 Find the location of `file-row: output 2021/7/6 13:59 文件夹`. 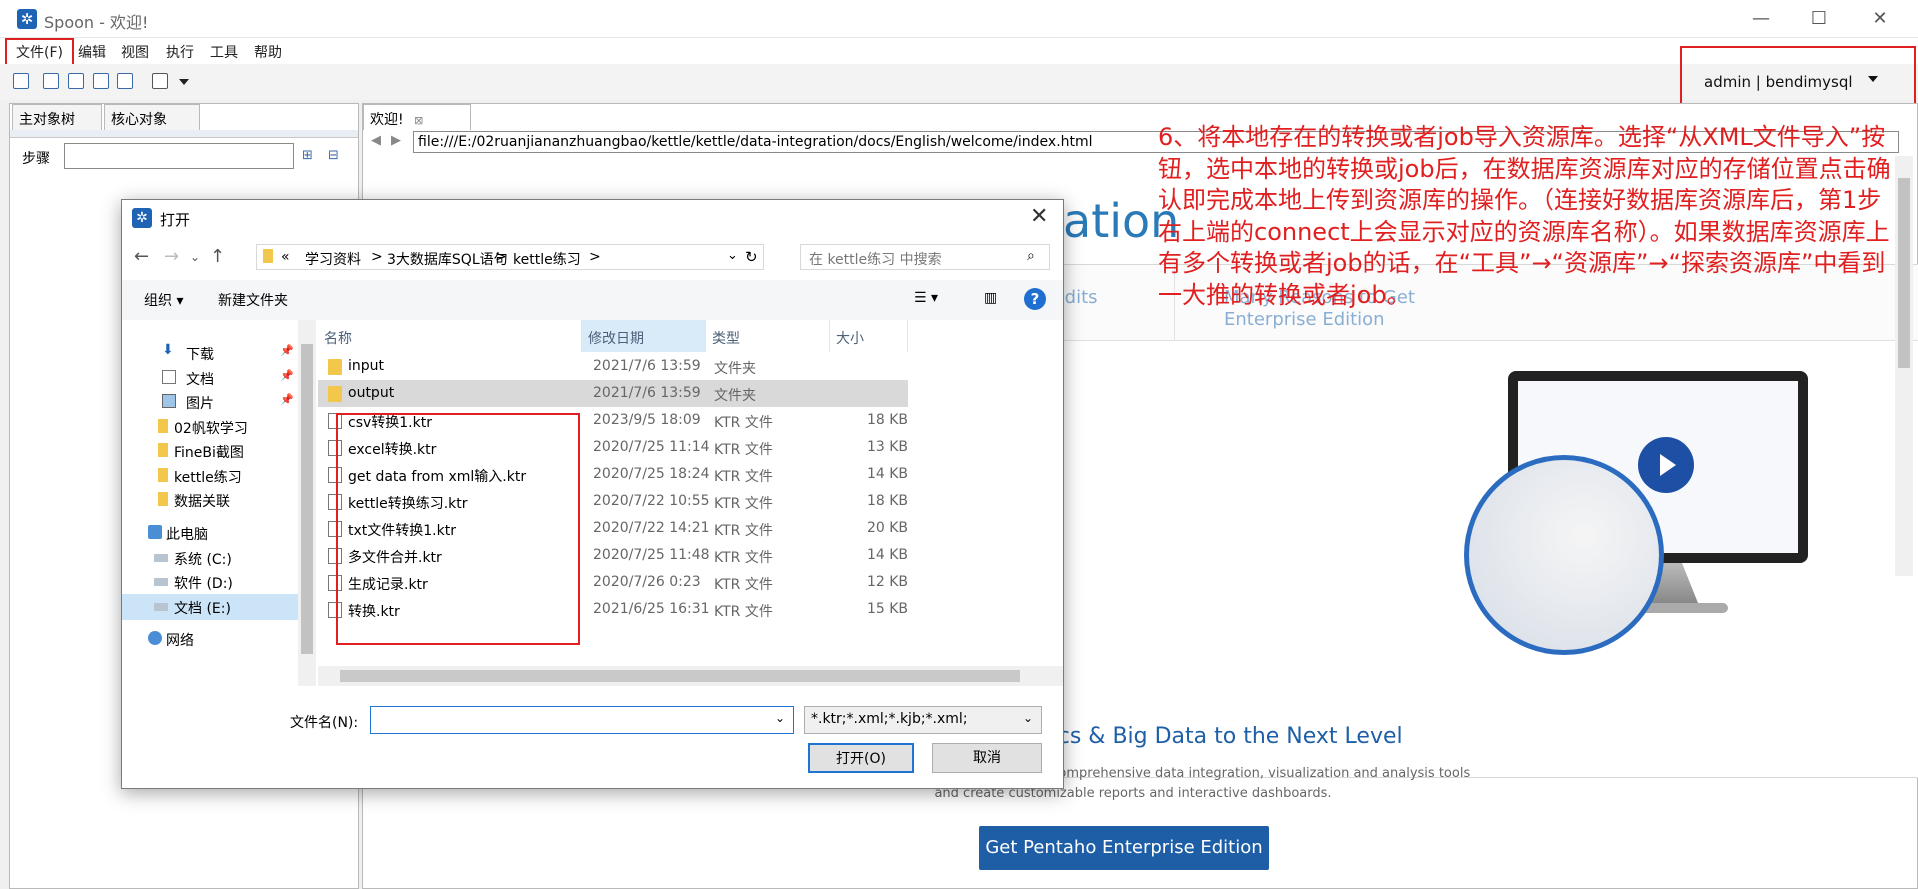

file-row: output 2021/7/6 13:59 文件夹 is located at coordinates (613, 393).